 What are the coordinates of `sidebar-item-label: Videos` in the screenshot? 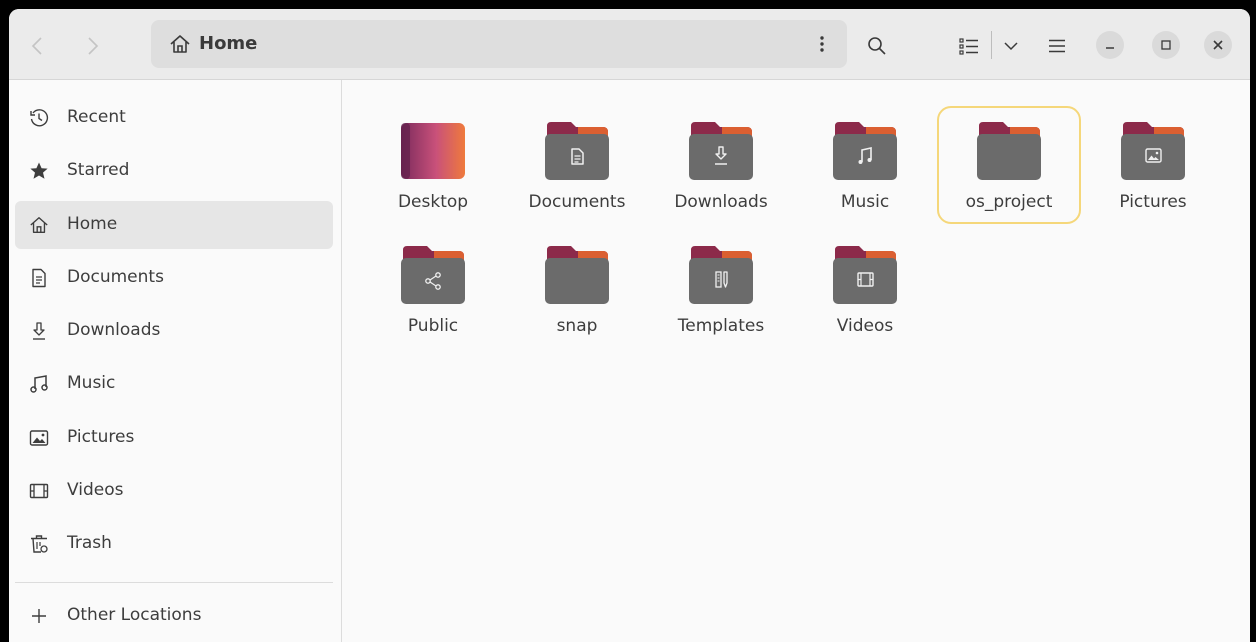 It's located at (95, 490).